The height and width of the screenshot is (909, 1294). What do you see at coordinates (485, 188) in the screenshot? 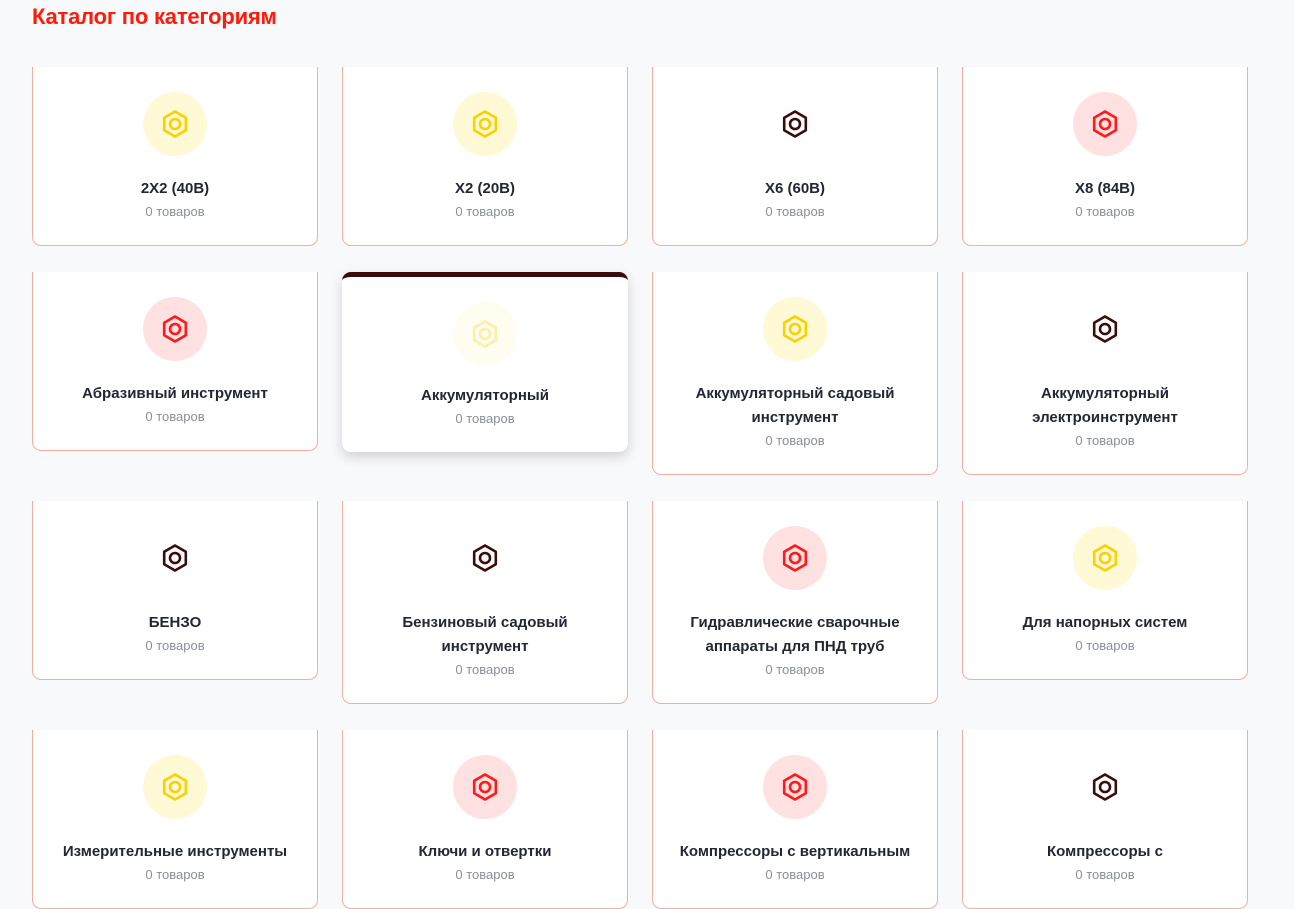
I see `category-name: X2 (20В)` at bounding box center [485, 188].